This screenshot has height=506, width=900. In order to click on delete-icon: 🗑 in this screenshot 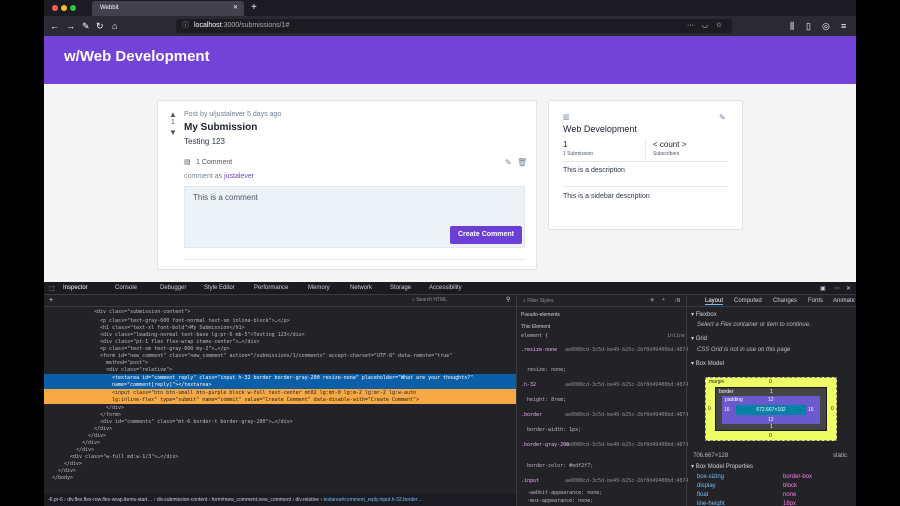, I will do `click(522, 162)`.